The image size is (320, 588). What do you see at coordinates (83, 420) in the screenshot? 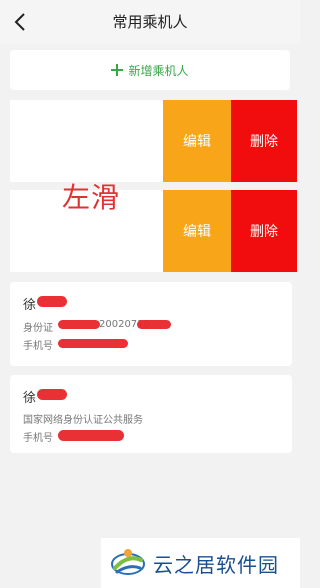
I see `id-label: 国家网络身份认证公共服务` at bounding box center [83, 420].